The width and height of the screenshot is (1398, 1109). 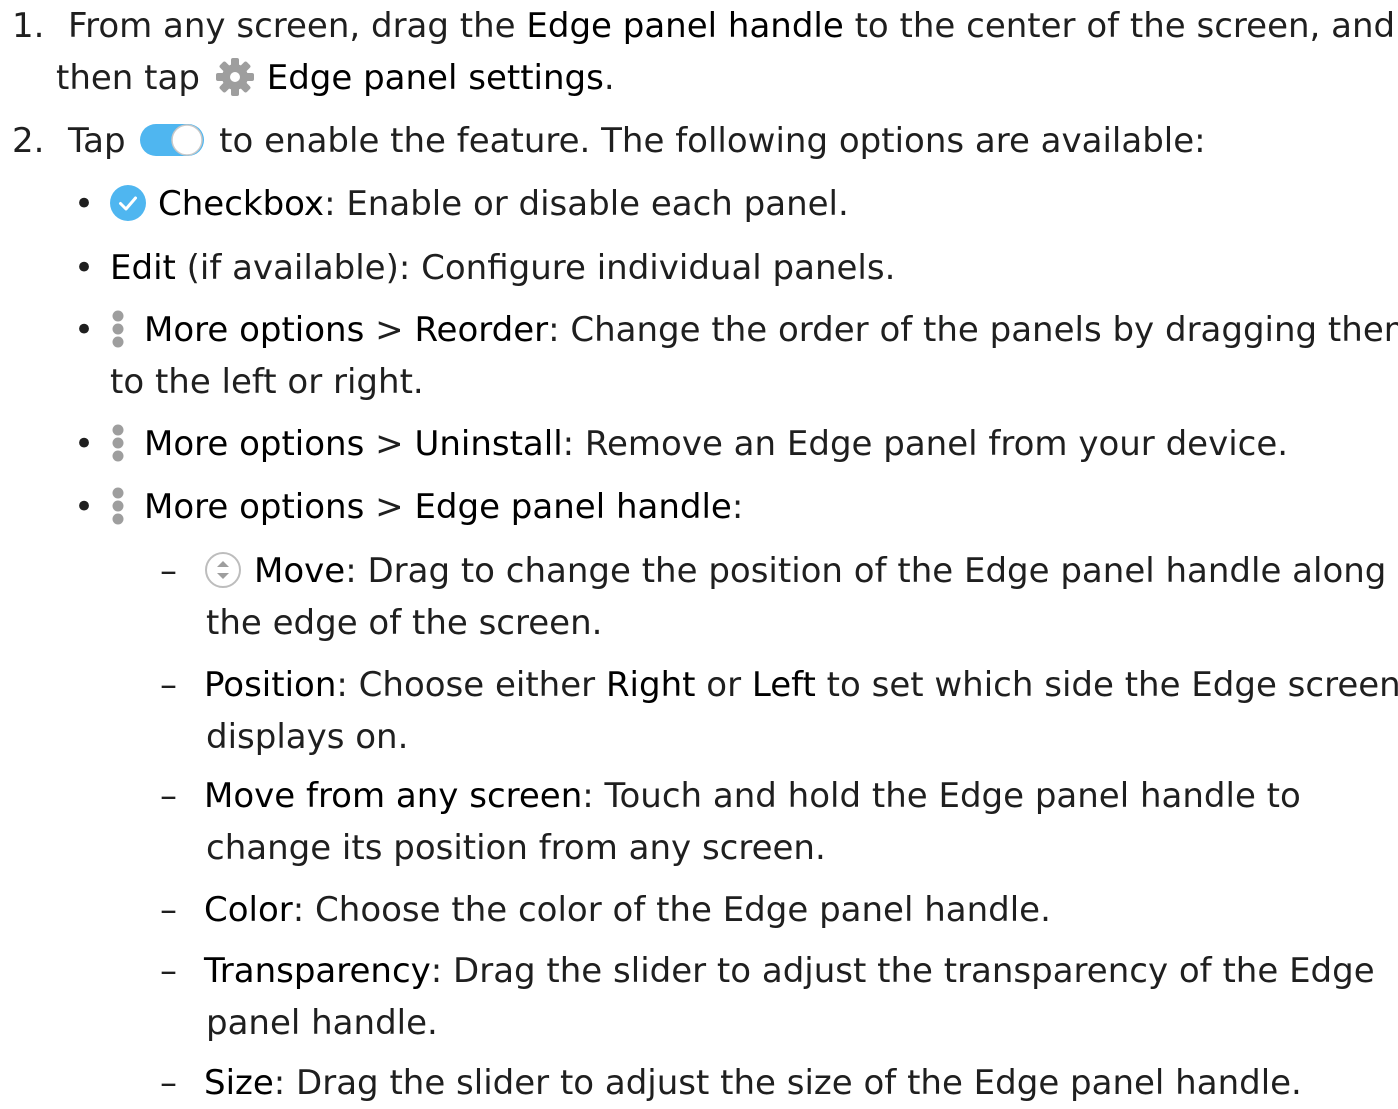 I want to click on sub-text: : Choose either, so click(x=471, y=685).